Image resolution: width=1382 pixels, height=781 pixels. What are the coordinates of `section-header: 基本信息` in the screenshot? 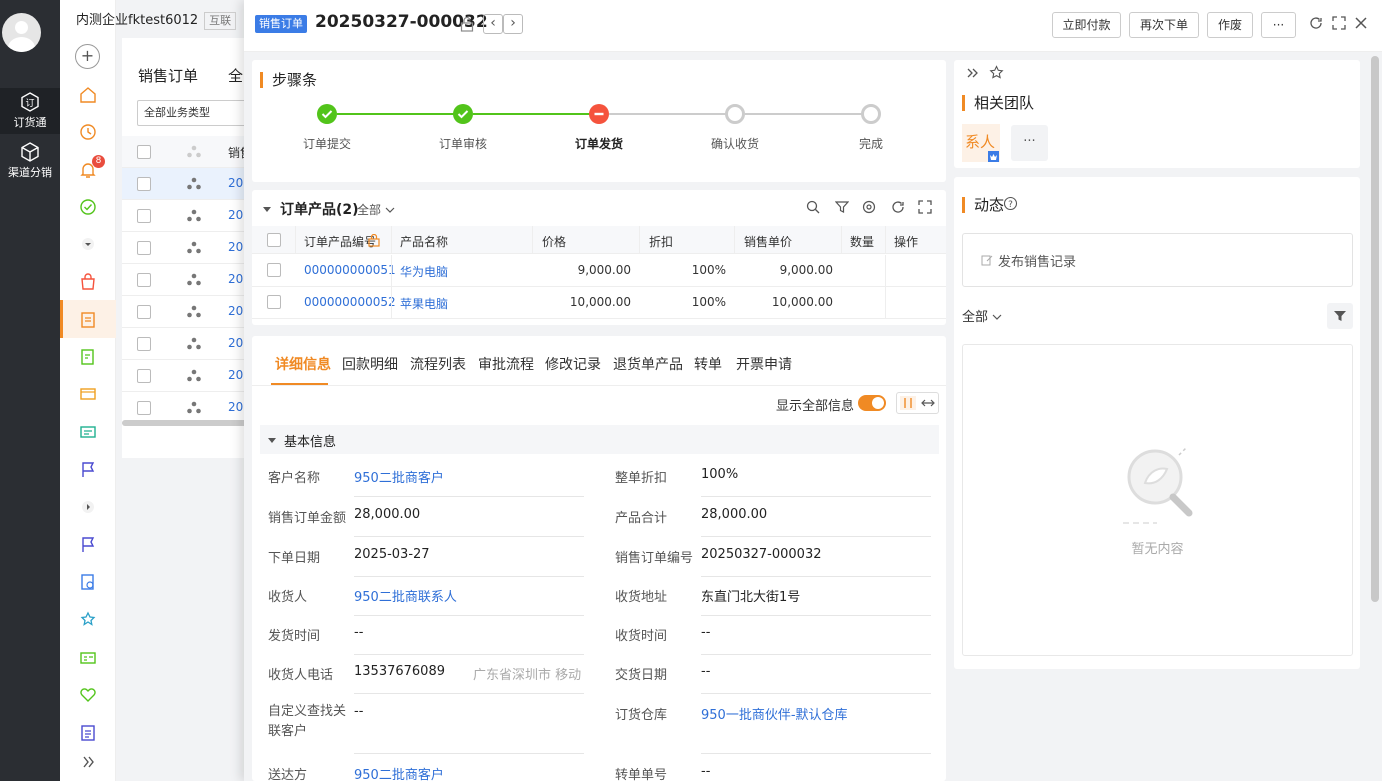 It's located at (599, 439).